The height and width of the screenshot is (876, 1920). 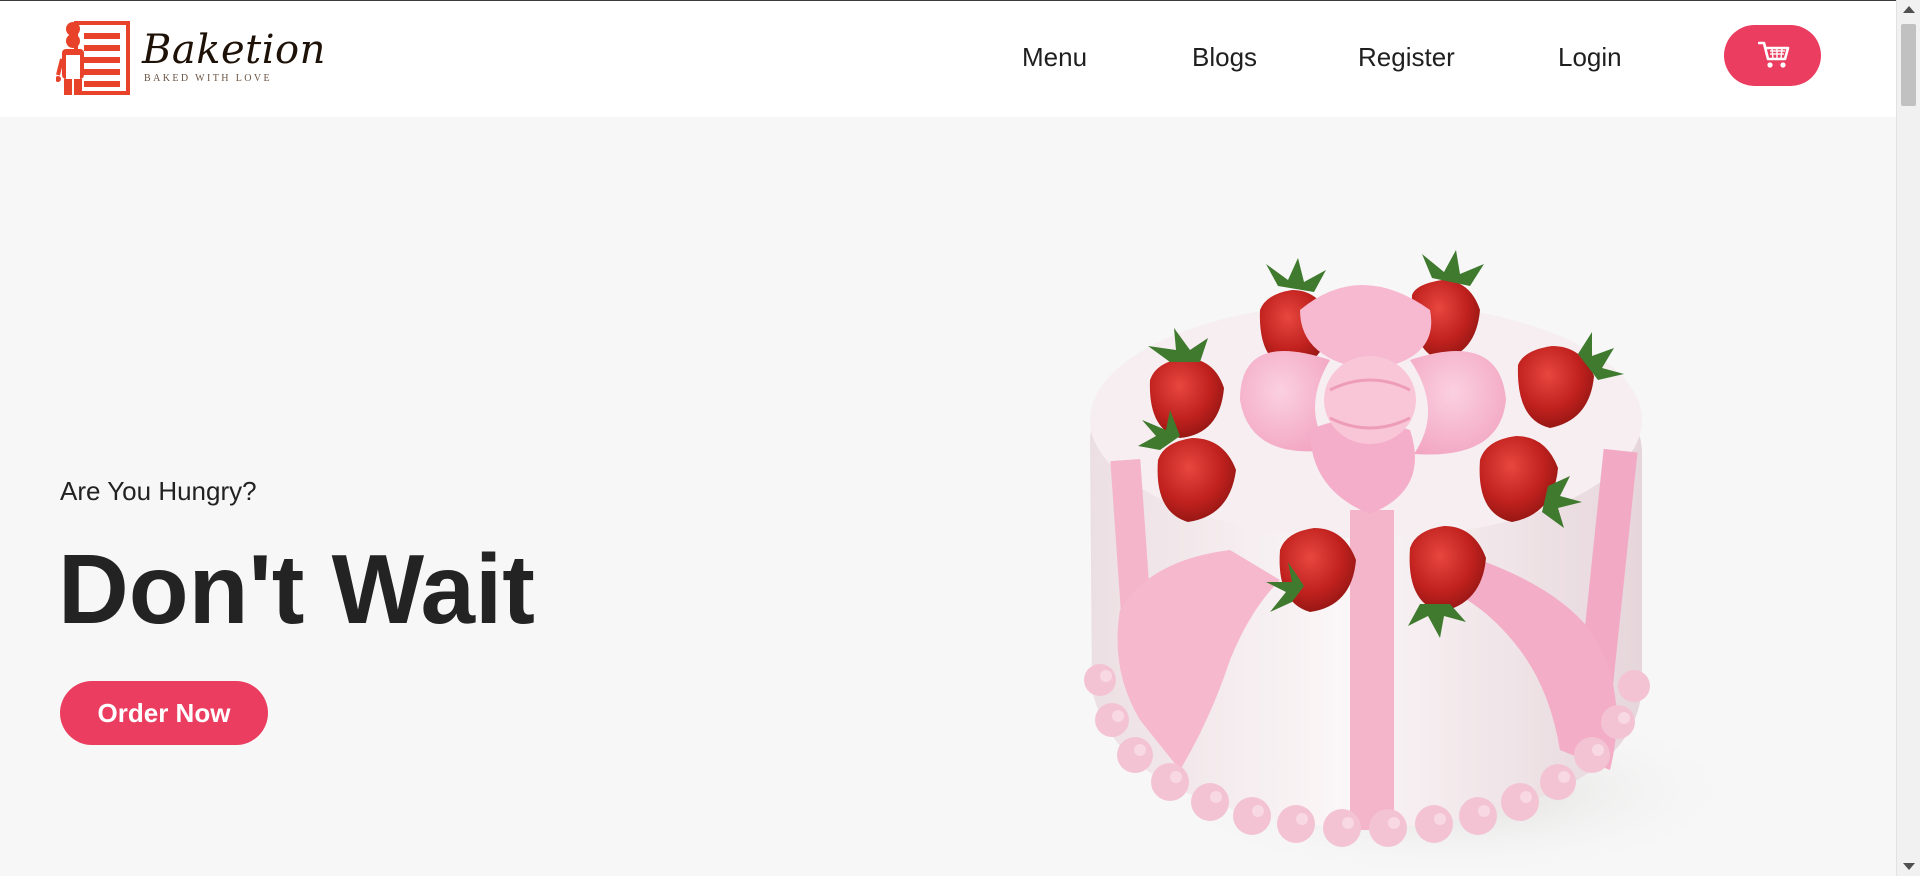 What do you see at coordinates (1908, 438) in the screenshot?
I see `vertical-scrollbar` at bounding box center [1908, 438].